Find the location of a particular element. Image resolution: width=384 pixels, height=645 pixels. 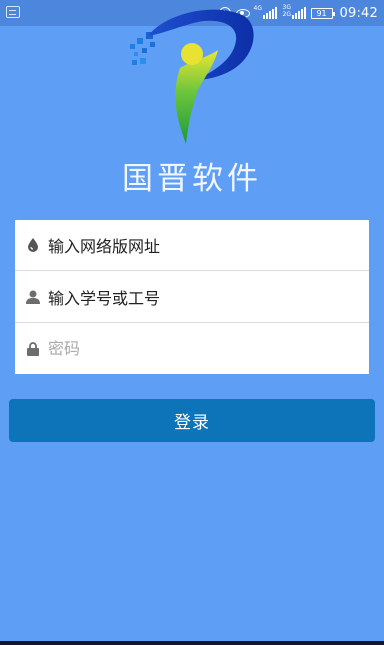

drop-icon is located at coordinates (33, 245).